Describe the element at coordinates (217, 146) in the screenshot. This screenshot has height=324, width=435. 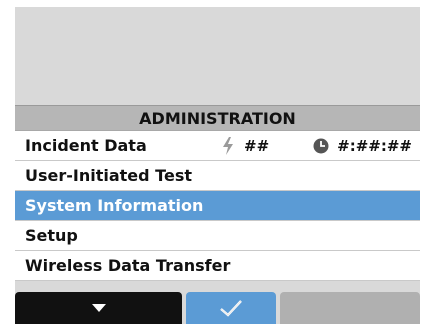
I see `menu-item-incident-data: Incident Data ## #:##:##` at that location.